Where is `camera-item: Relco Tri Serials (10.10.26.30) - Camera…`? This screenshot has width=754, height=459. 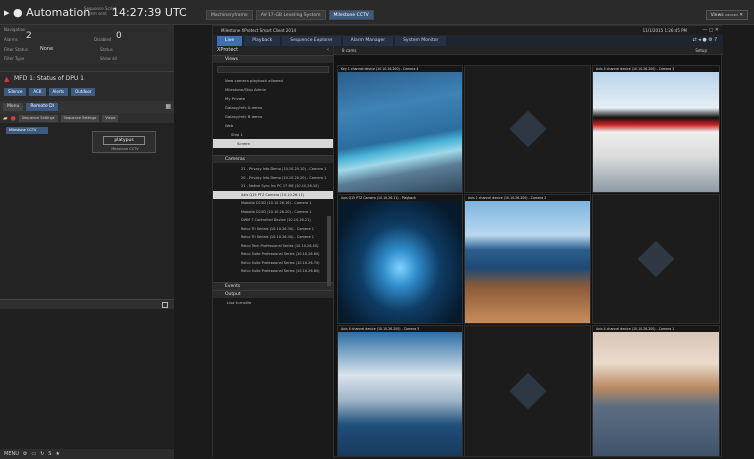 camera-item: Relco Tri Serials (10.10.26.30) - Camera… is located at coordinates (273, 229).